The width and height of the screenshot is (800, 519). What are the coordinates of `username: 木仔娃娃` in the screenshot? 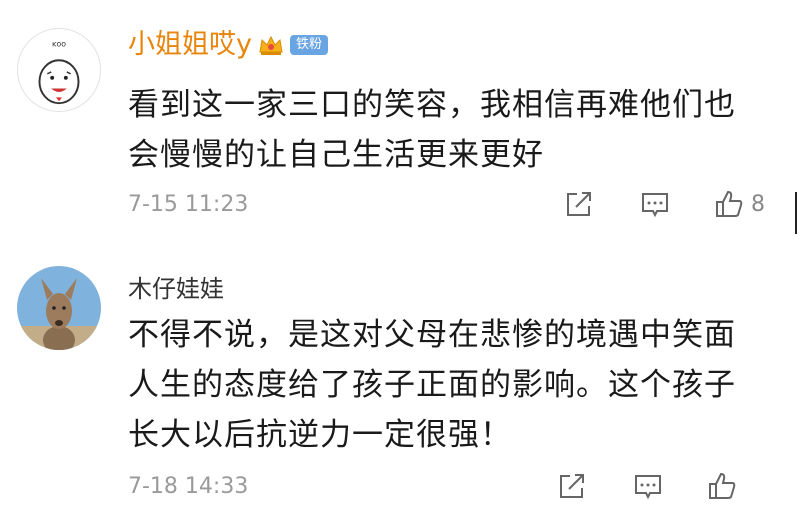 It's located at (176, 289).